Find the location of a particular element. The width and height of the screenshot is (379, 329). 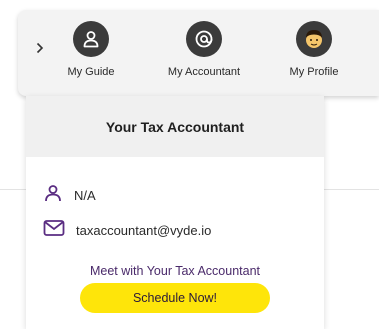

nav-label-my-accountant: My Accountant is located at coordinates (204, 72).